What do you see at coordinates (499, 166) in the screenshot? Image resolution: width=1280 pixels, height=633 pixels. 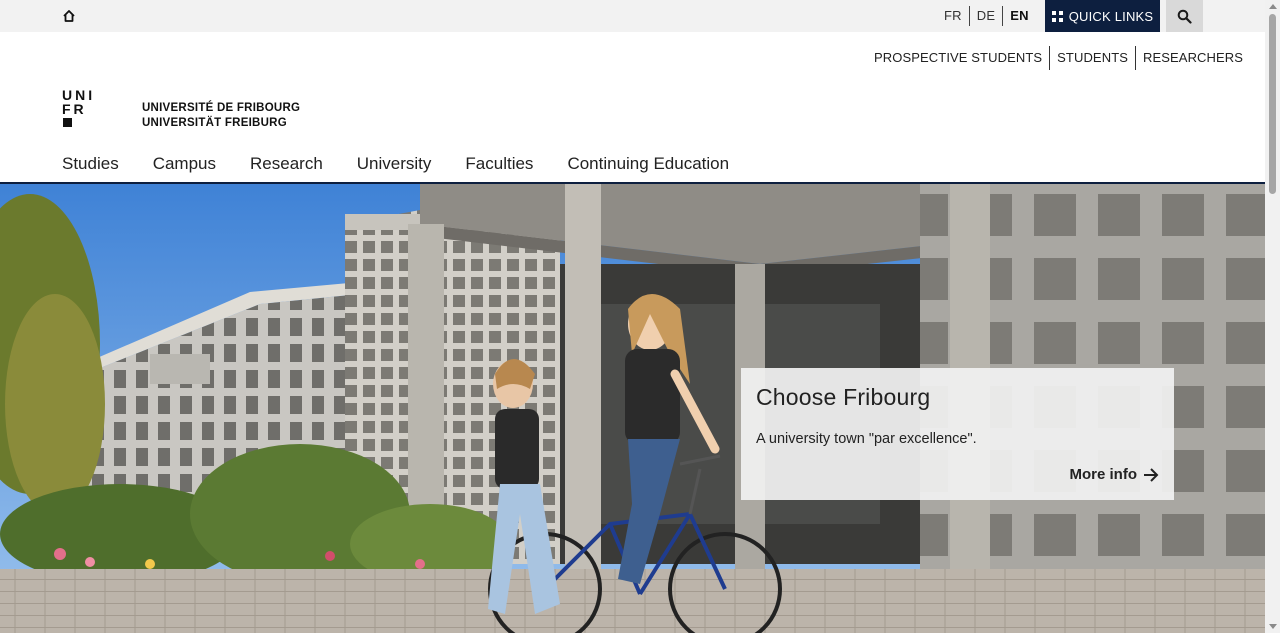 I see `nav-faculties: Faculties` at bounding box center [499, 166].